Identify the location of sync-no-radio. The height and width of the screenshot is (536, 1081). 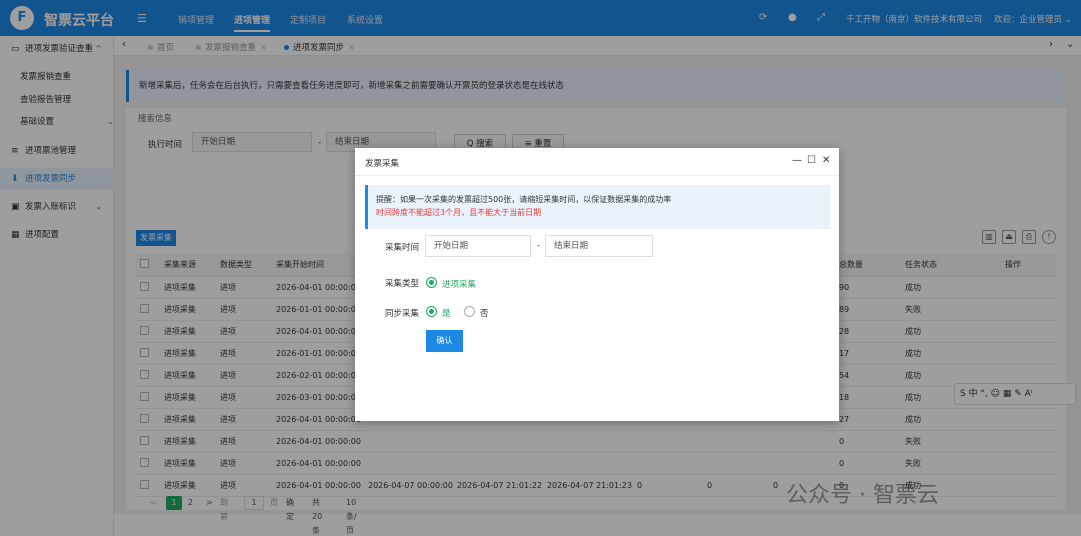
(469, 311).